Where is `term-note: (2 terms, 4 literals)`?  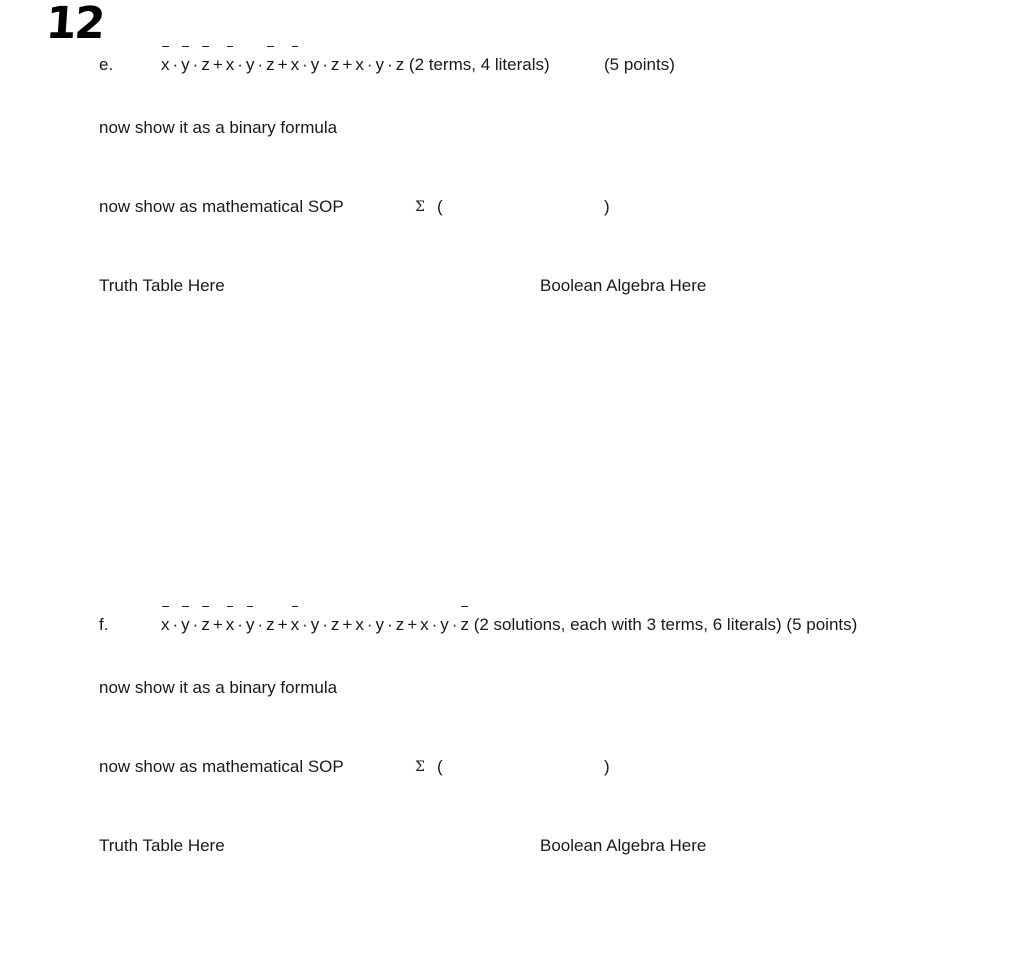
term-note: (2 terms, 4 literals) is located at coordinates (477, 64).